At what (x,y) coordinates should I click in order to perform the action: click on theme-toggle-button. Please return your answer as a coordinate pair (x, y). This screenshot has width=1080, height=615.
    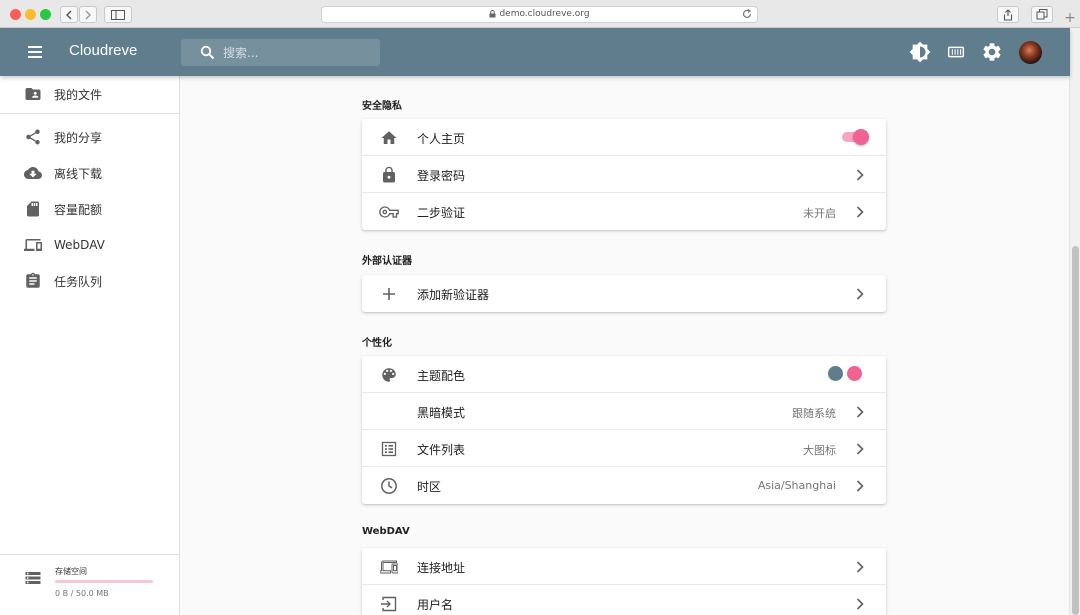
    Looking at the image, I should click on (920, 52).